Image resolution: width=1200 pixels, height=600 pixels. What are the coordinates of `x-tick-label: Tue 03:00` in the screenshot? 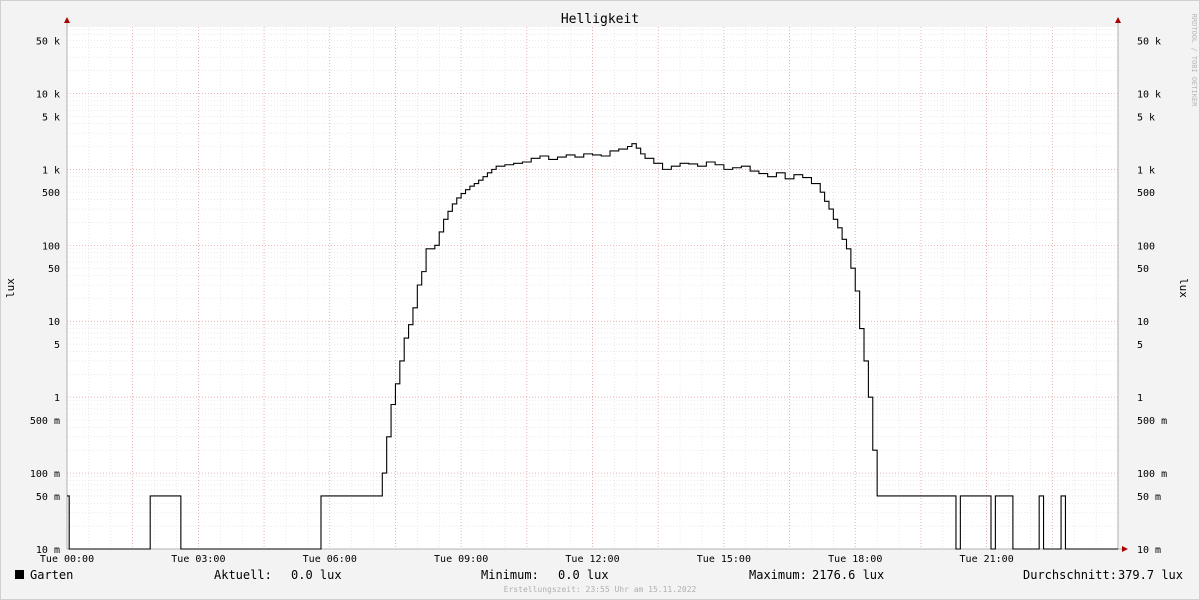 It's located at (198, 559).